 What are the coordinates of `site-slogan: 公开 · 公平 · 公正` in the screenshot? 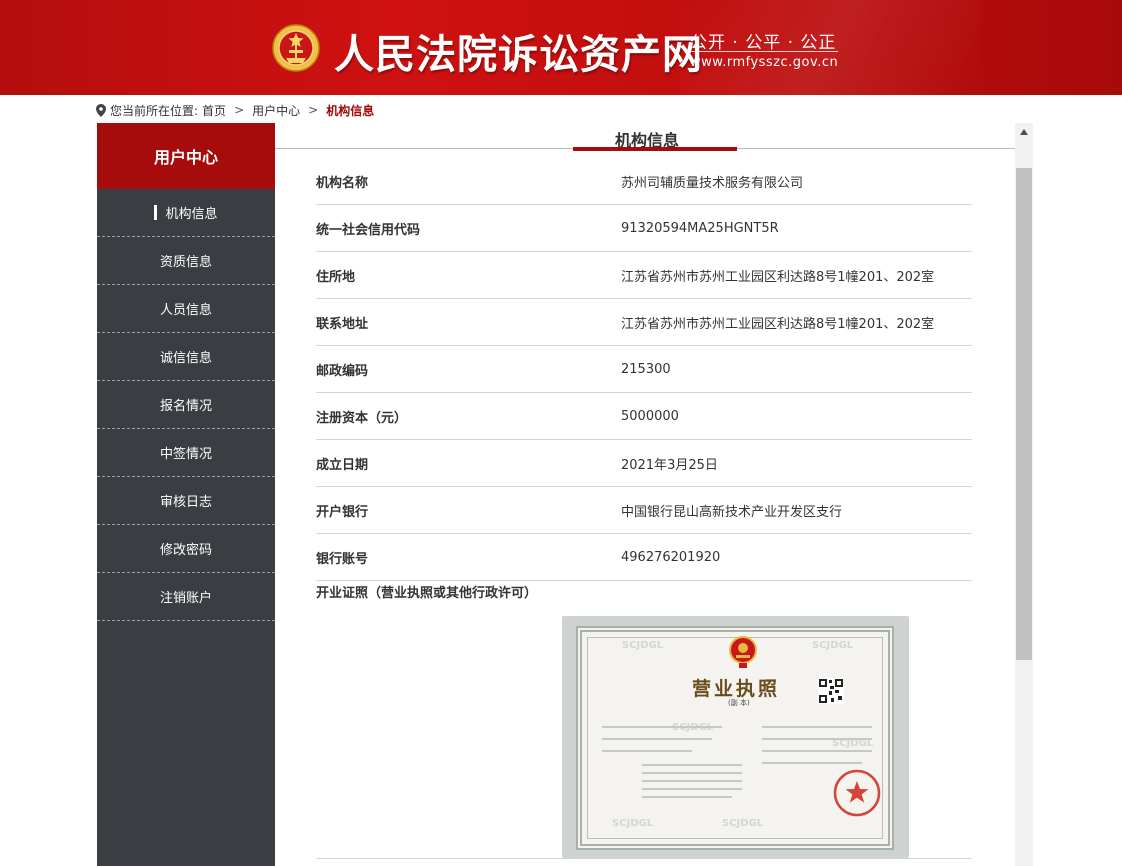 It's located at (763, 43).